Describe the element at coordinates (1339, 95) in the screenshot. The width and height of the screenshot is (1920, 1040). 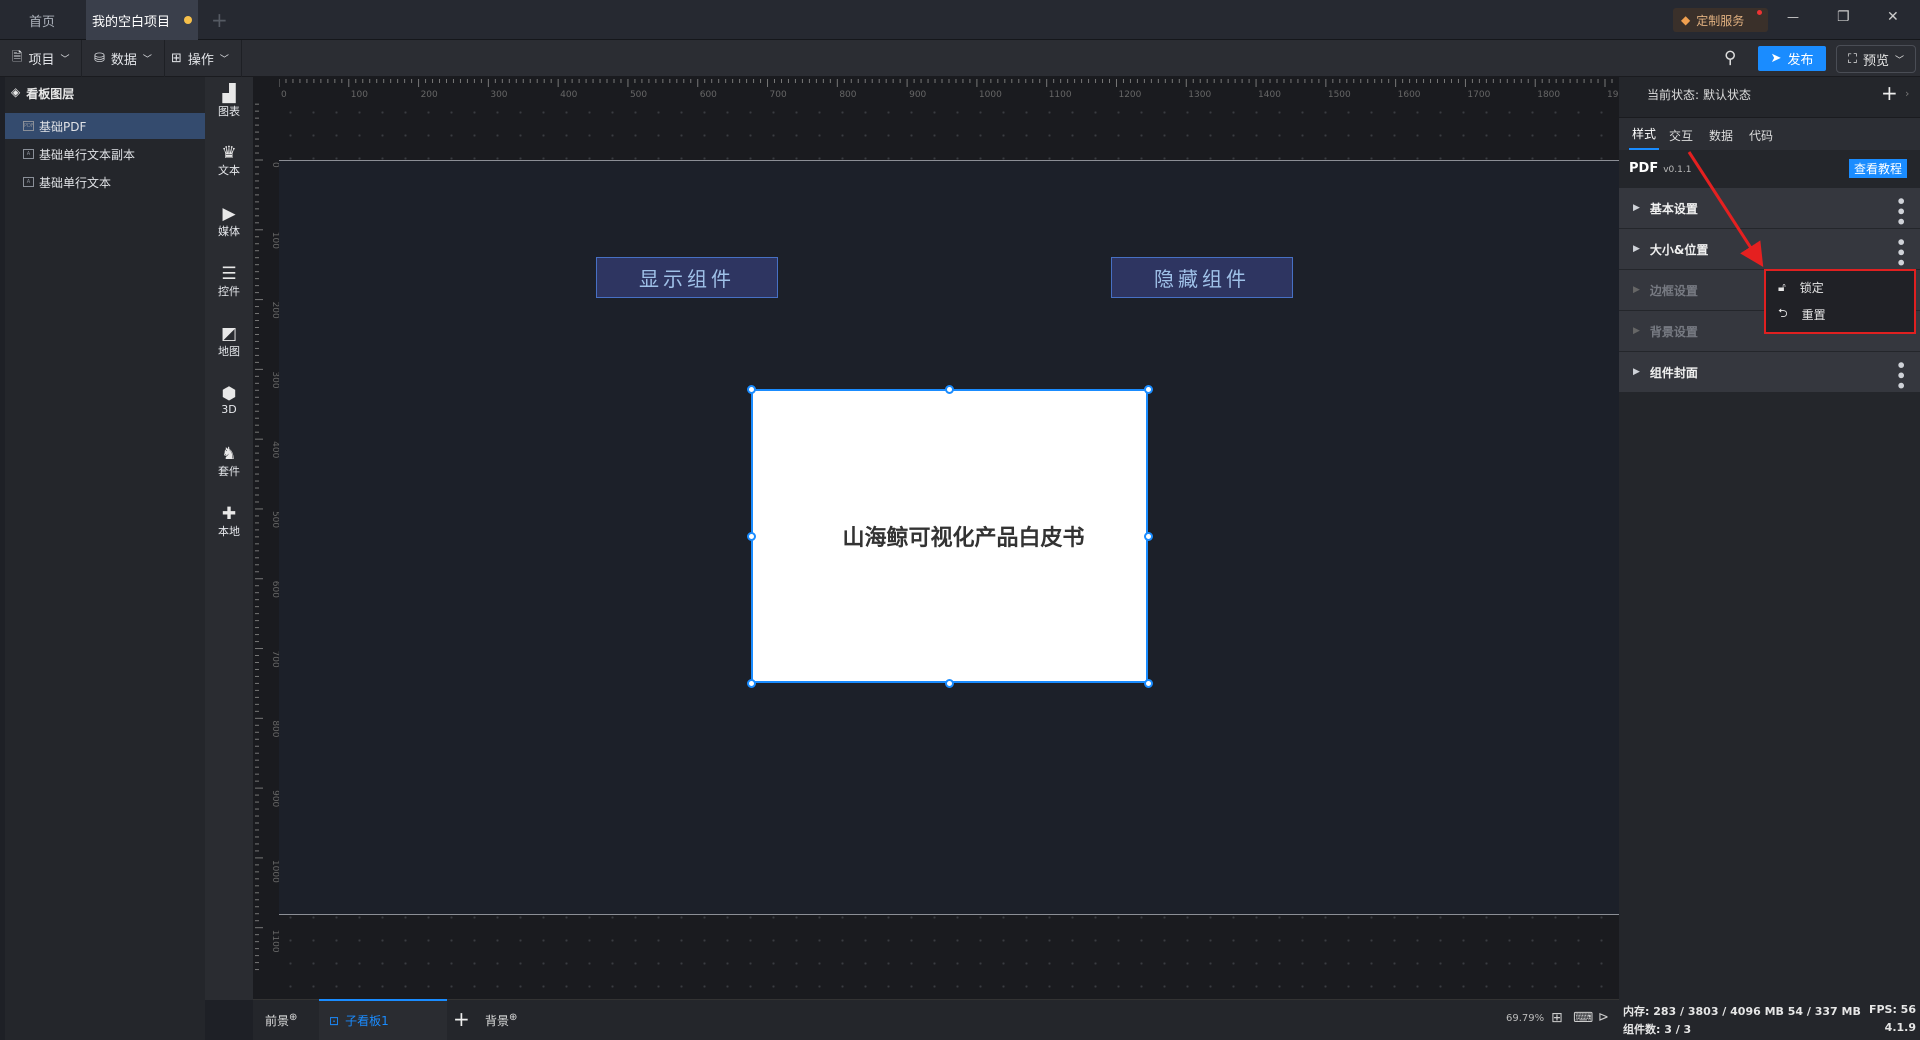
I see `ruler-label: 1500` at that location.